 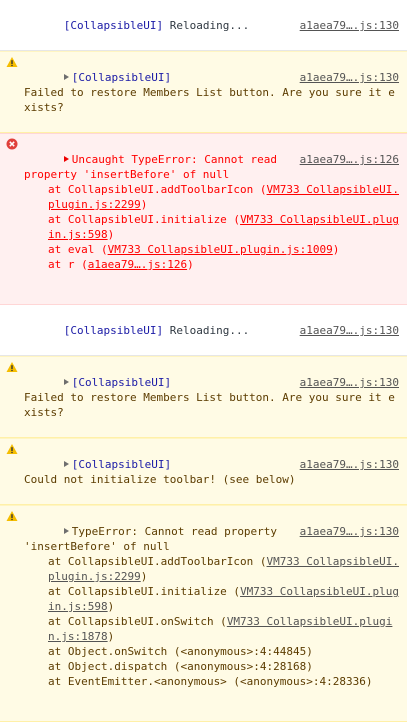 I want to click on stack-frame: at Object.dispatch (<anonymous>:4:28168), so click(x=211, y=666).